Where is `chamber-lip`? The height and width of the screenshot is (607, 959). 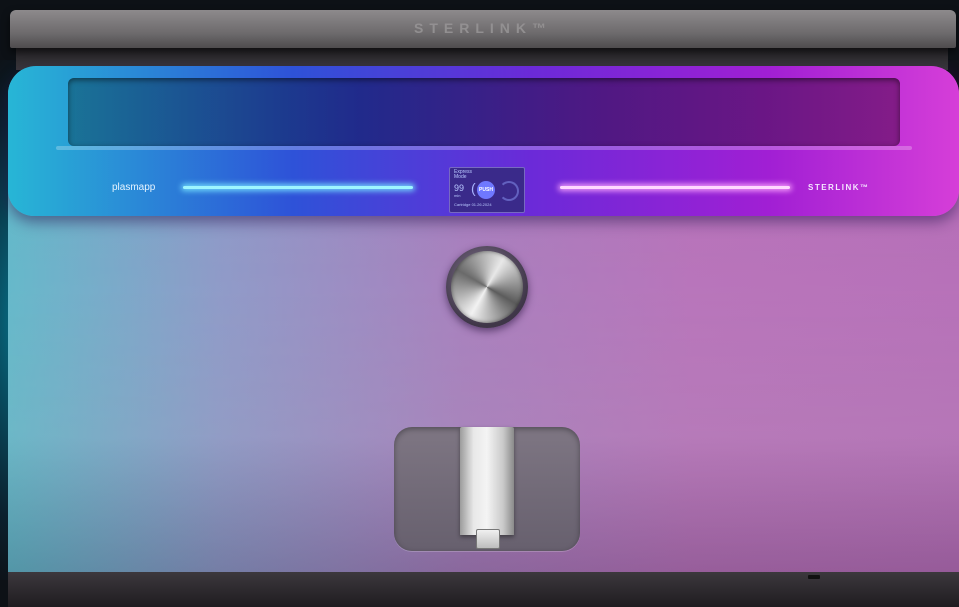
chamber-lip is located at coordinates (484, 148).